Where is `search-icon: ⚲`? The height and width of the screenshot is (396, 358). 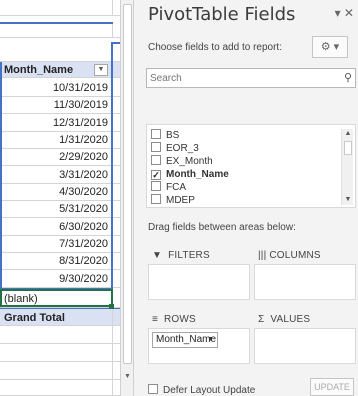
search-icon: ⚲ is located at coordinates (348, 77).